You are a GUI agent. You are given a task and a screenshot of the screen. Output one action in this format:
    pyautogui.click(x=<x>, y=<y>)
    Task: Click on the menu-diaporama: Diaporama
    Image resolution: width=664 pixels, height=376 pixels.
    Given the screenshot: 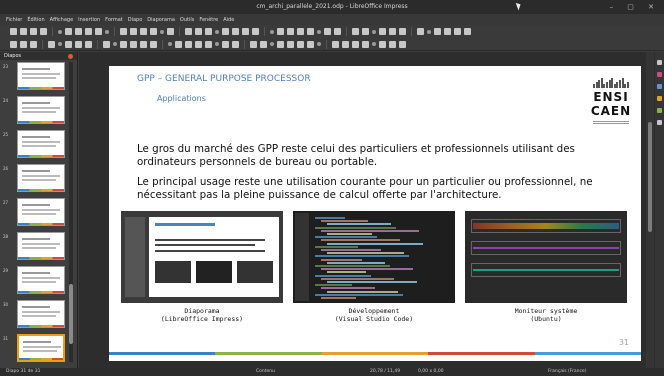 What is the action you would take?
    pyautogui.click(x=161, y=20)
    